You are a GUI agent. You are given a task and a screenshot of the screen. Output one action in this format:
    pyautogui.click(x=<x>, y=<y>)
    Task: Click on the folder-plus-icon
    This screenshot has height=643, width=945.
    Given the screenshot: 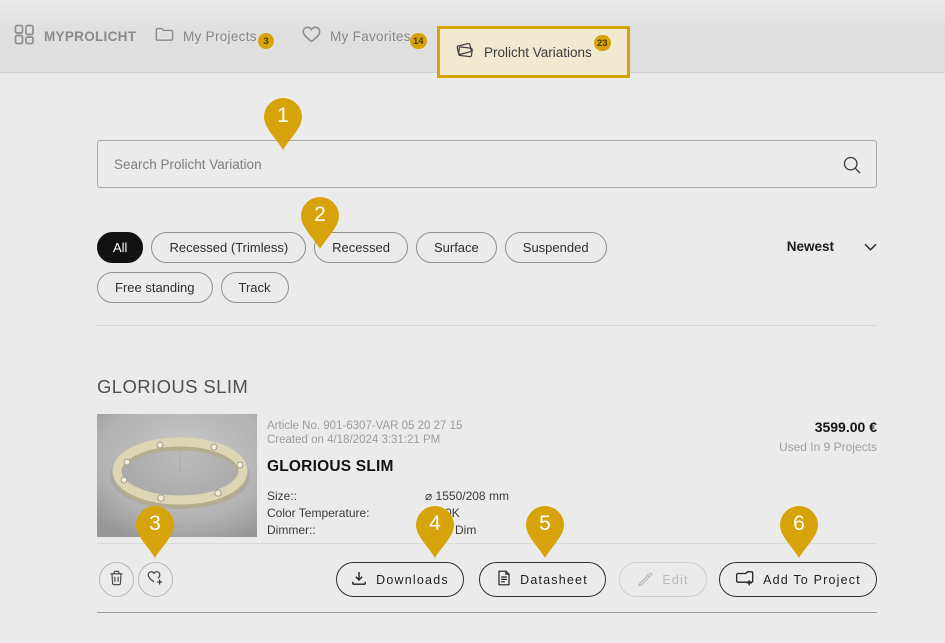 What is the action you would take?
    pyautogui.click(x=744, y=580)
    